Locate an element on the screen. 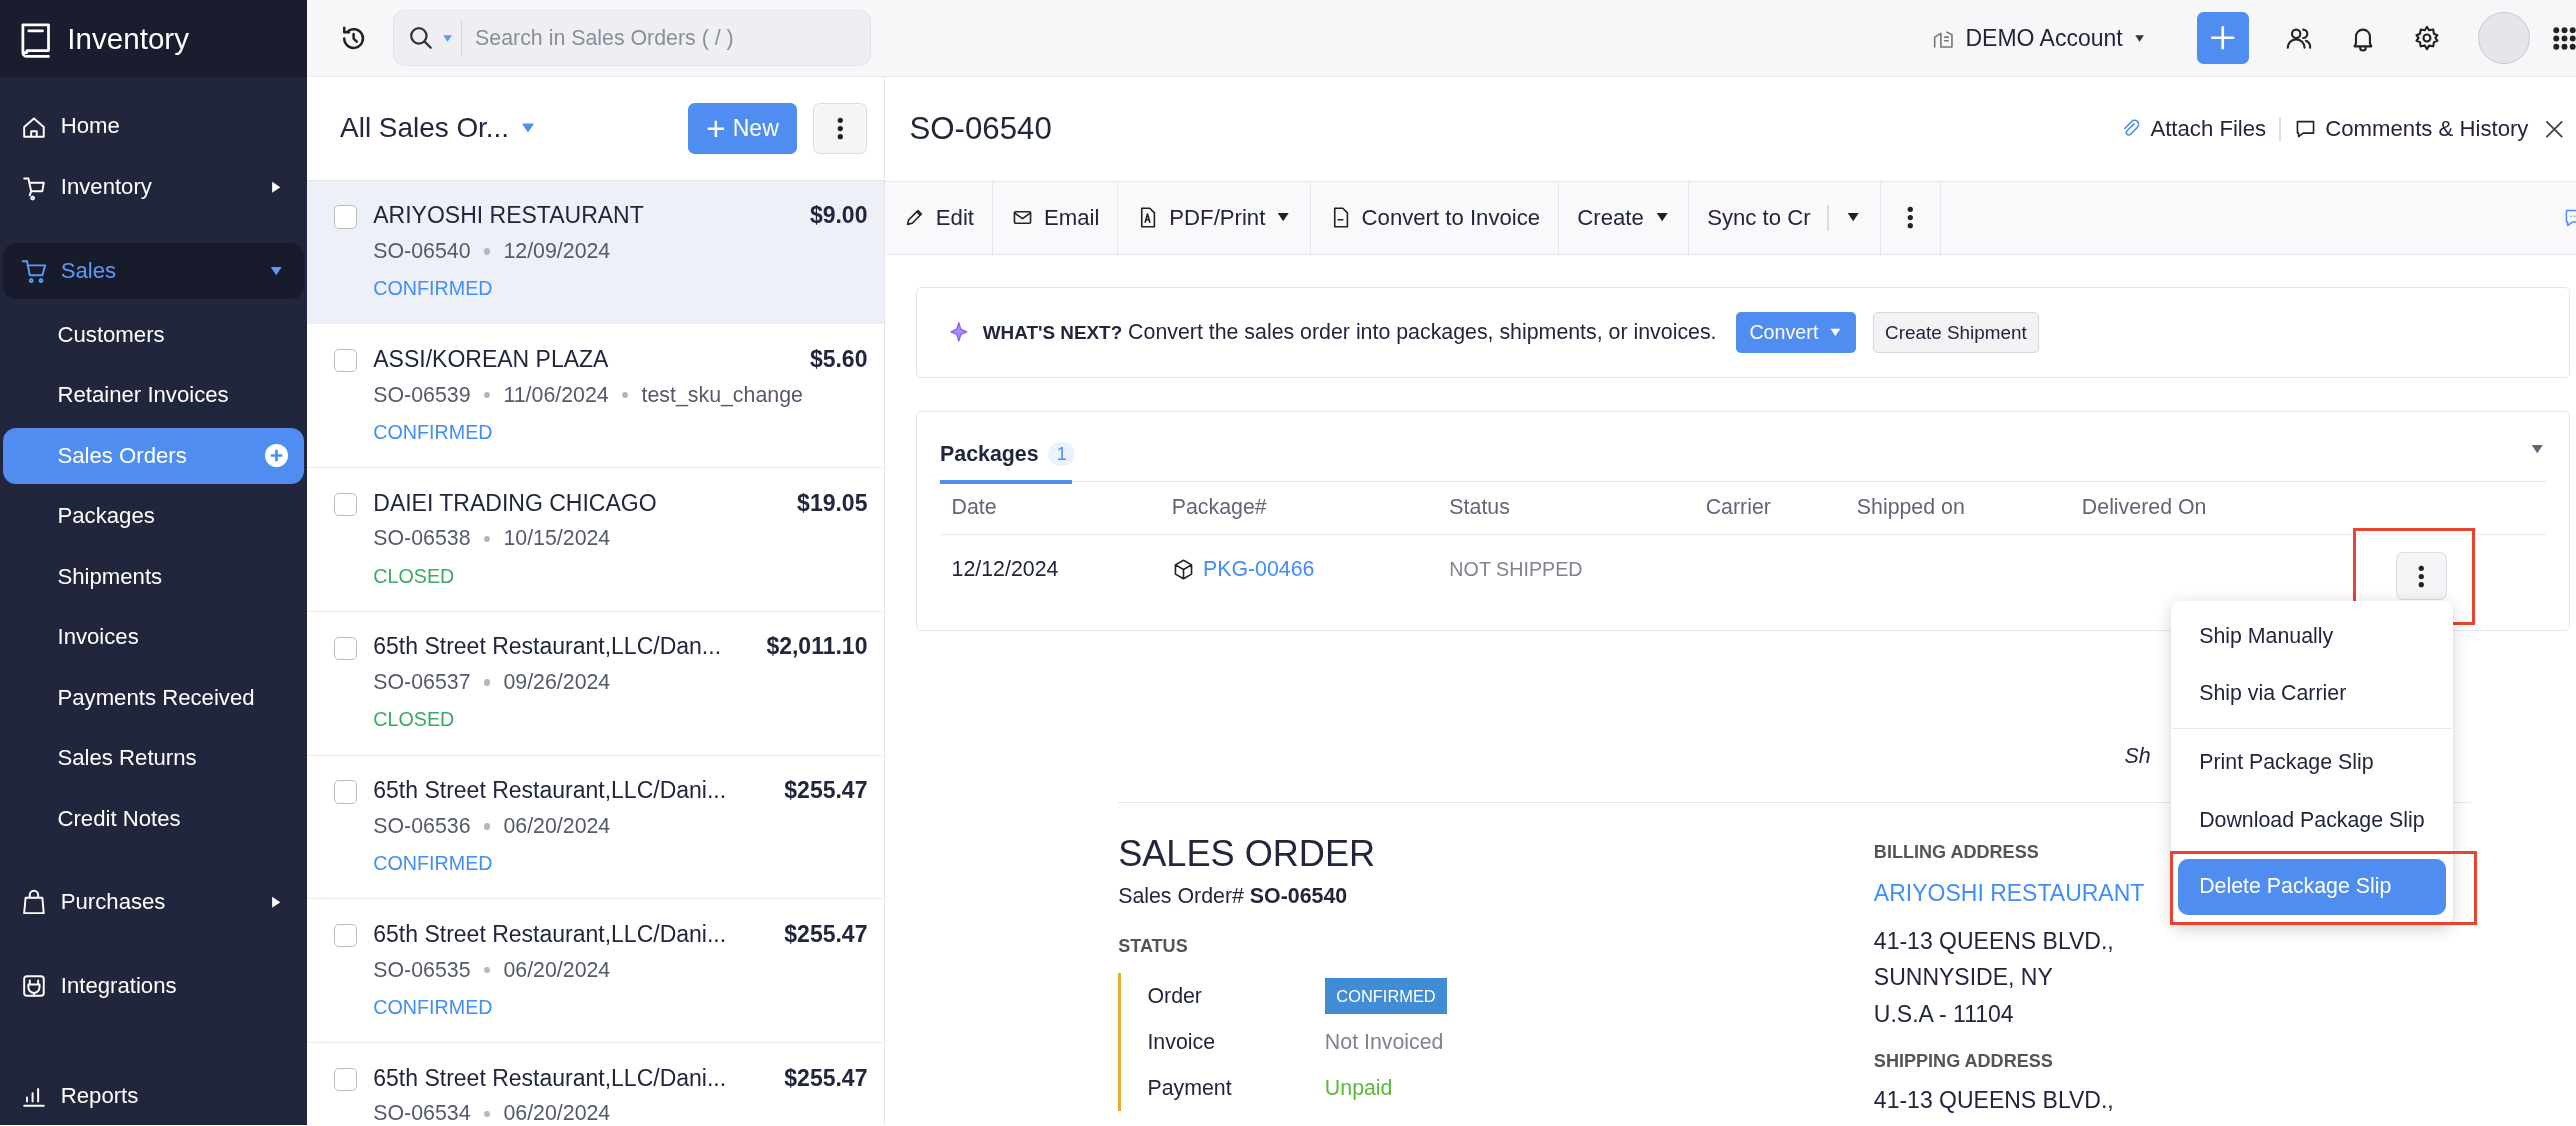 The height and width of the screenshot is (1126, 2576). order-number: SO-06536 is located at coordinates (422, 826).